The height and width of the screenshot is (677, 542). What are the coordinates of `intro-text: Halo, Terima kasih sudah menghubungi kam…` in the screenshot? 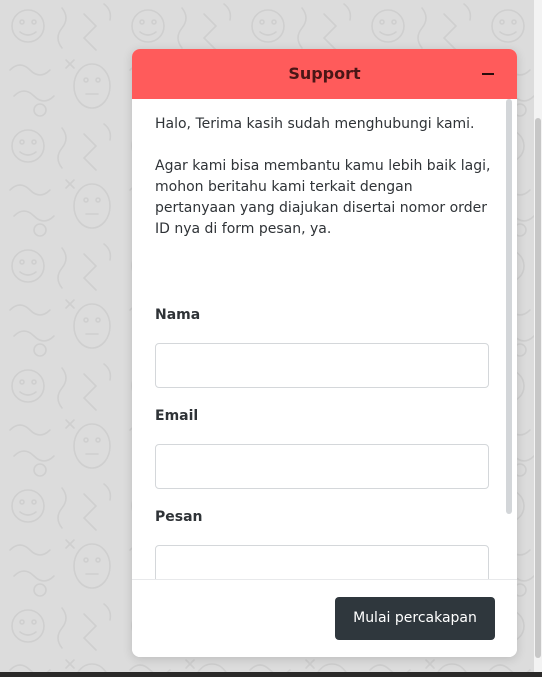 It's located at (325, 177).